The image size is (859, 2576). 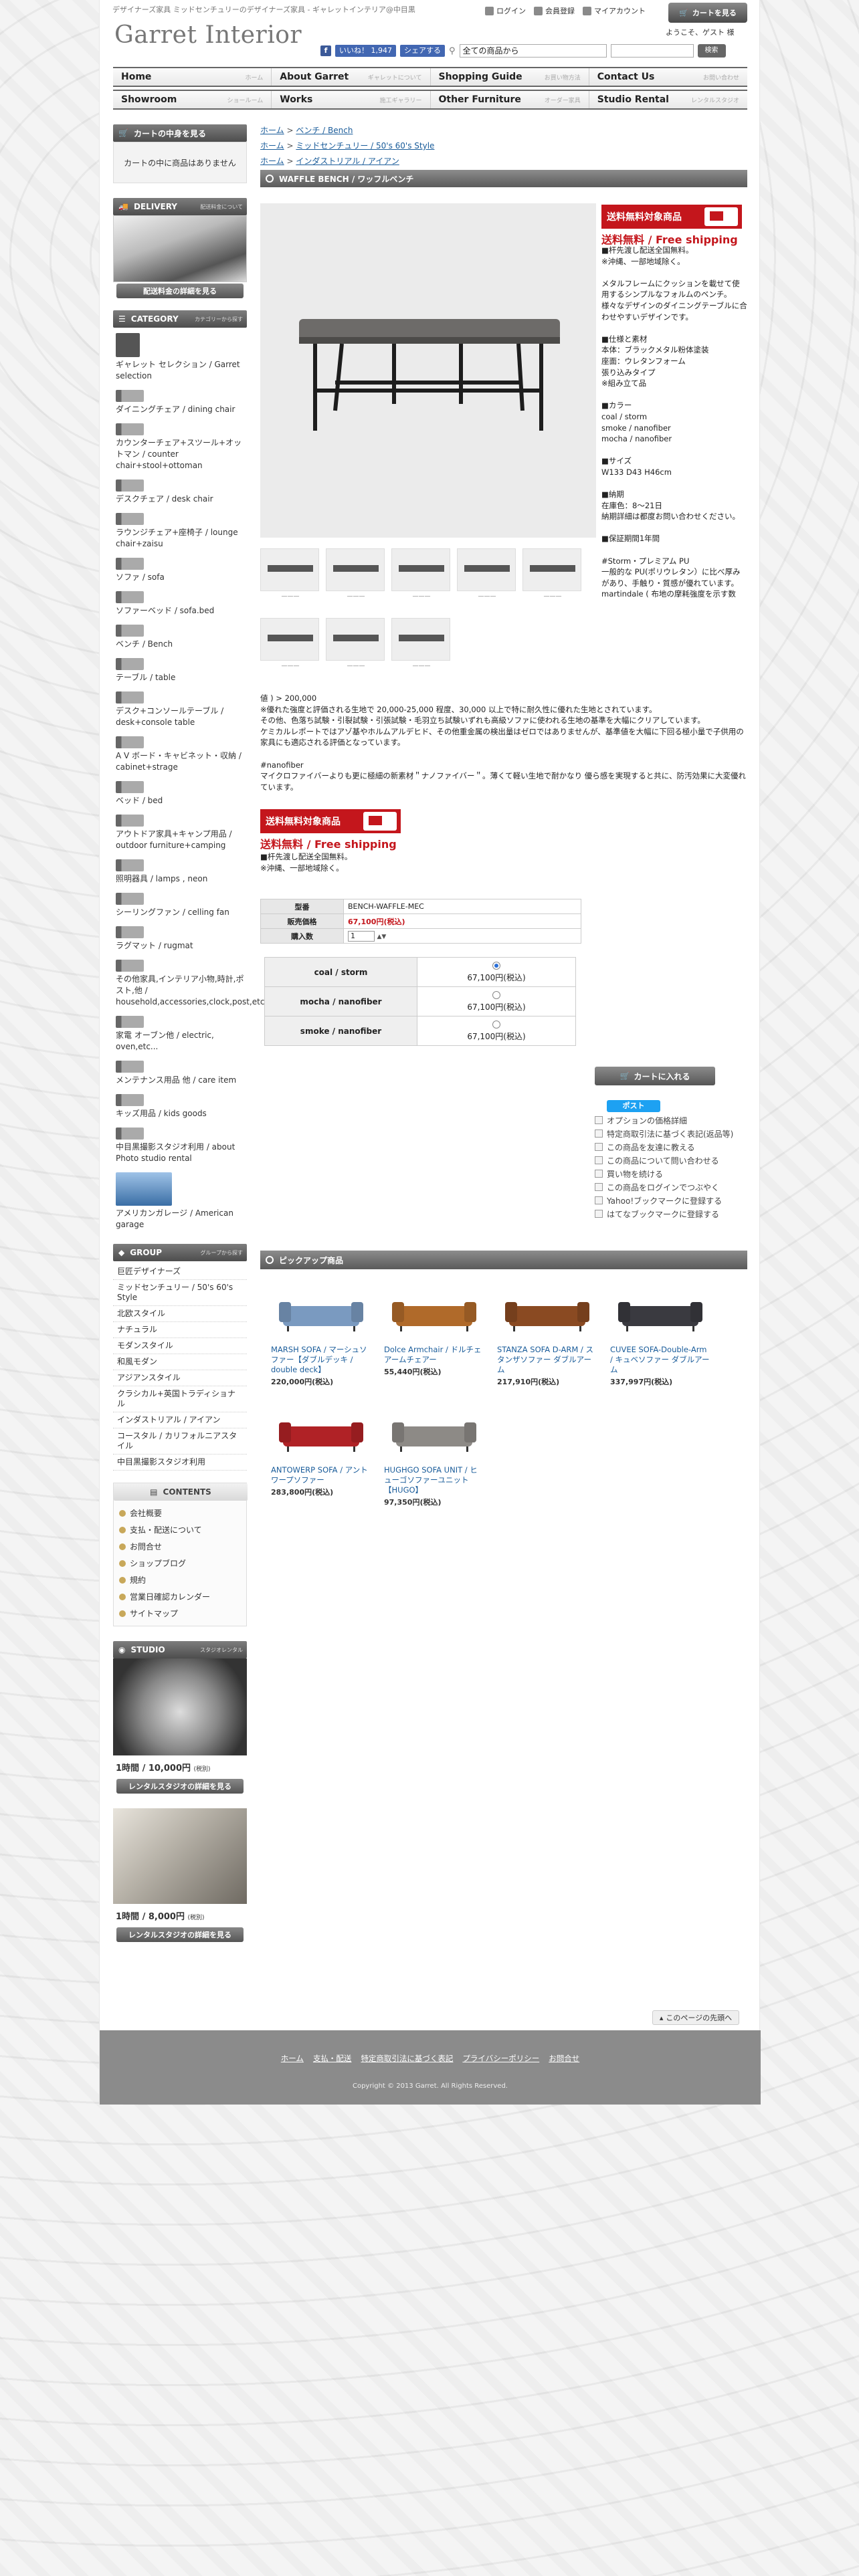 I want to click on group-item: ミッドセンチュリー / 50's 60's Style, so click(x=180, y=1293).